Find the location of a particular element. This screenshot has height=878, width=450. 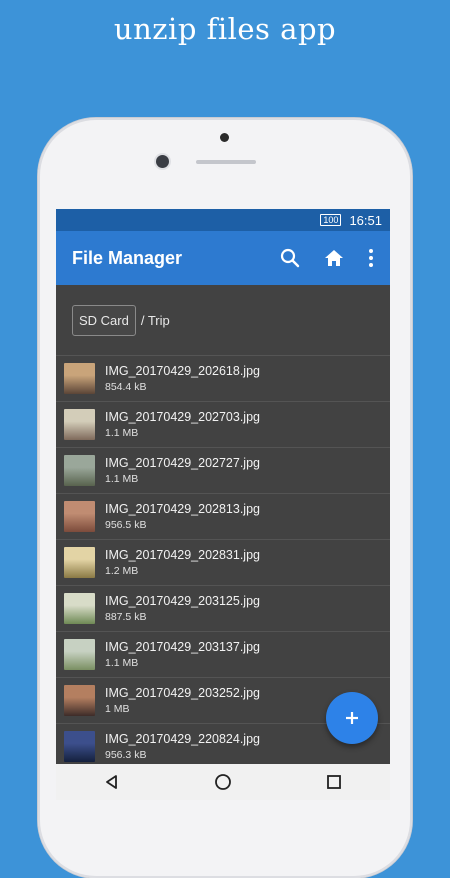

file-size: 956.5 kB is located at coordinates (126, 525).